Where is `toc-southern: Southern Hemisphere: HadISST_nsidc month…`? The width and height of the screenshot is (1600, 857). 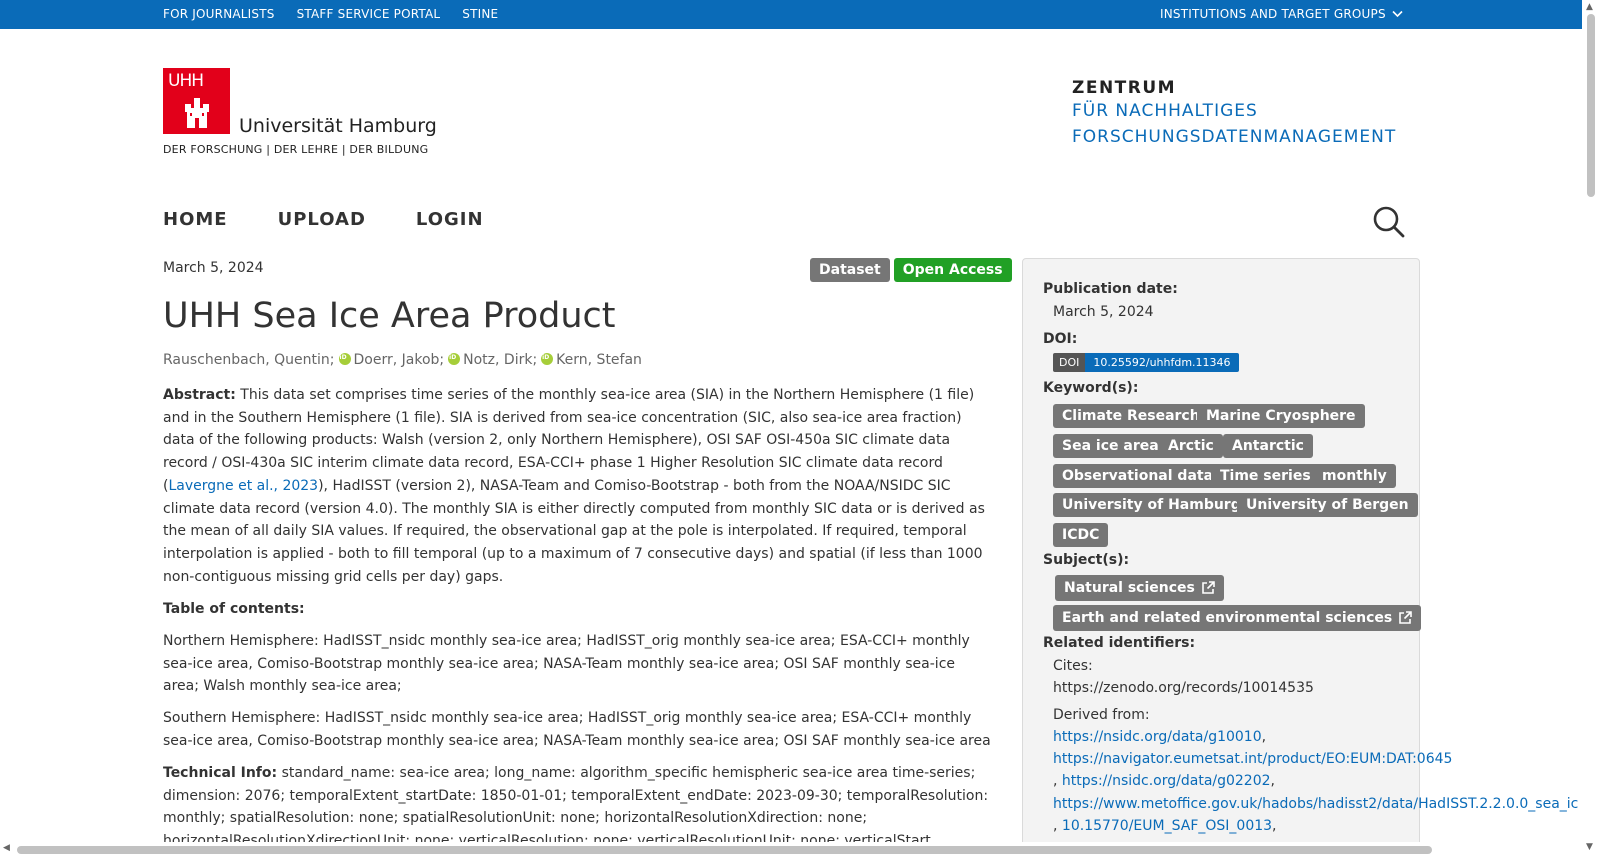
toc-southern: Southern Hemisphere: HadISST_nsidc month… is located at coordinates (577, 729).